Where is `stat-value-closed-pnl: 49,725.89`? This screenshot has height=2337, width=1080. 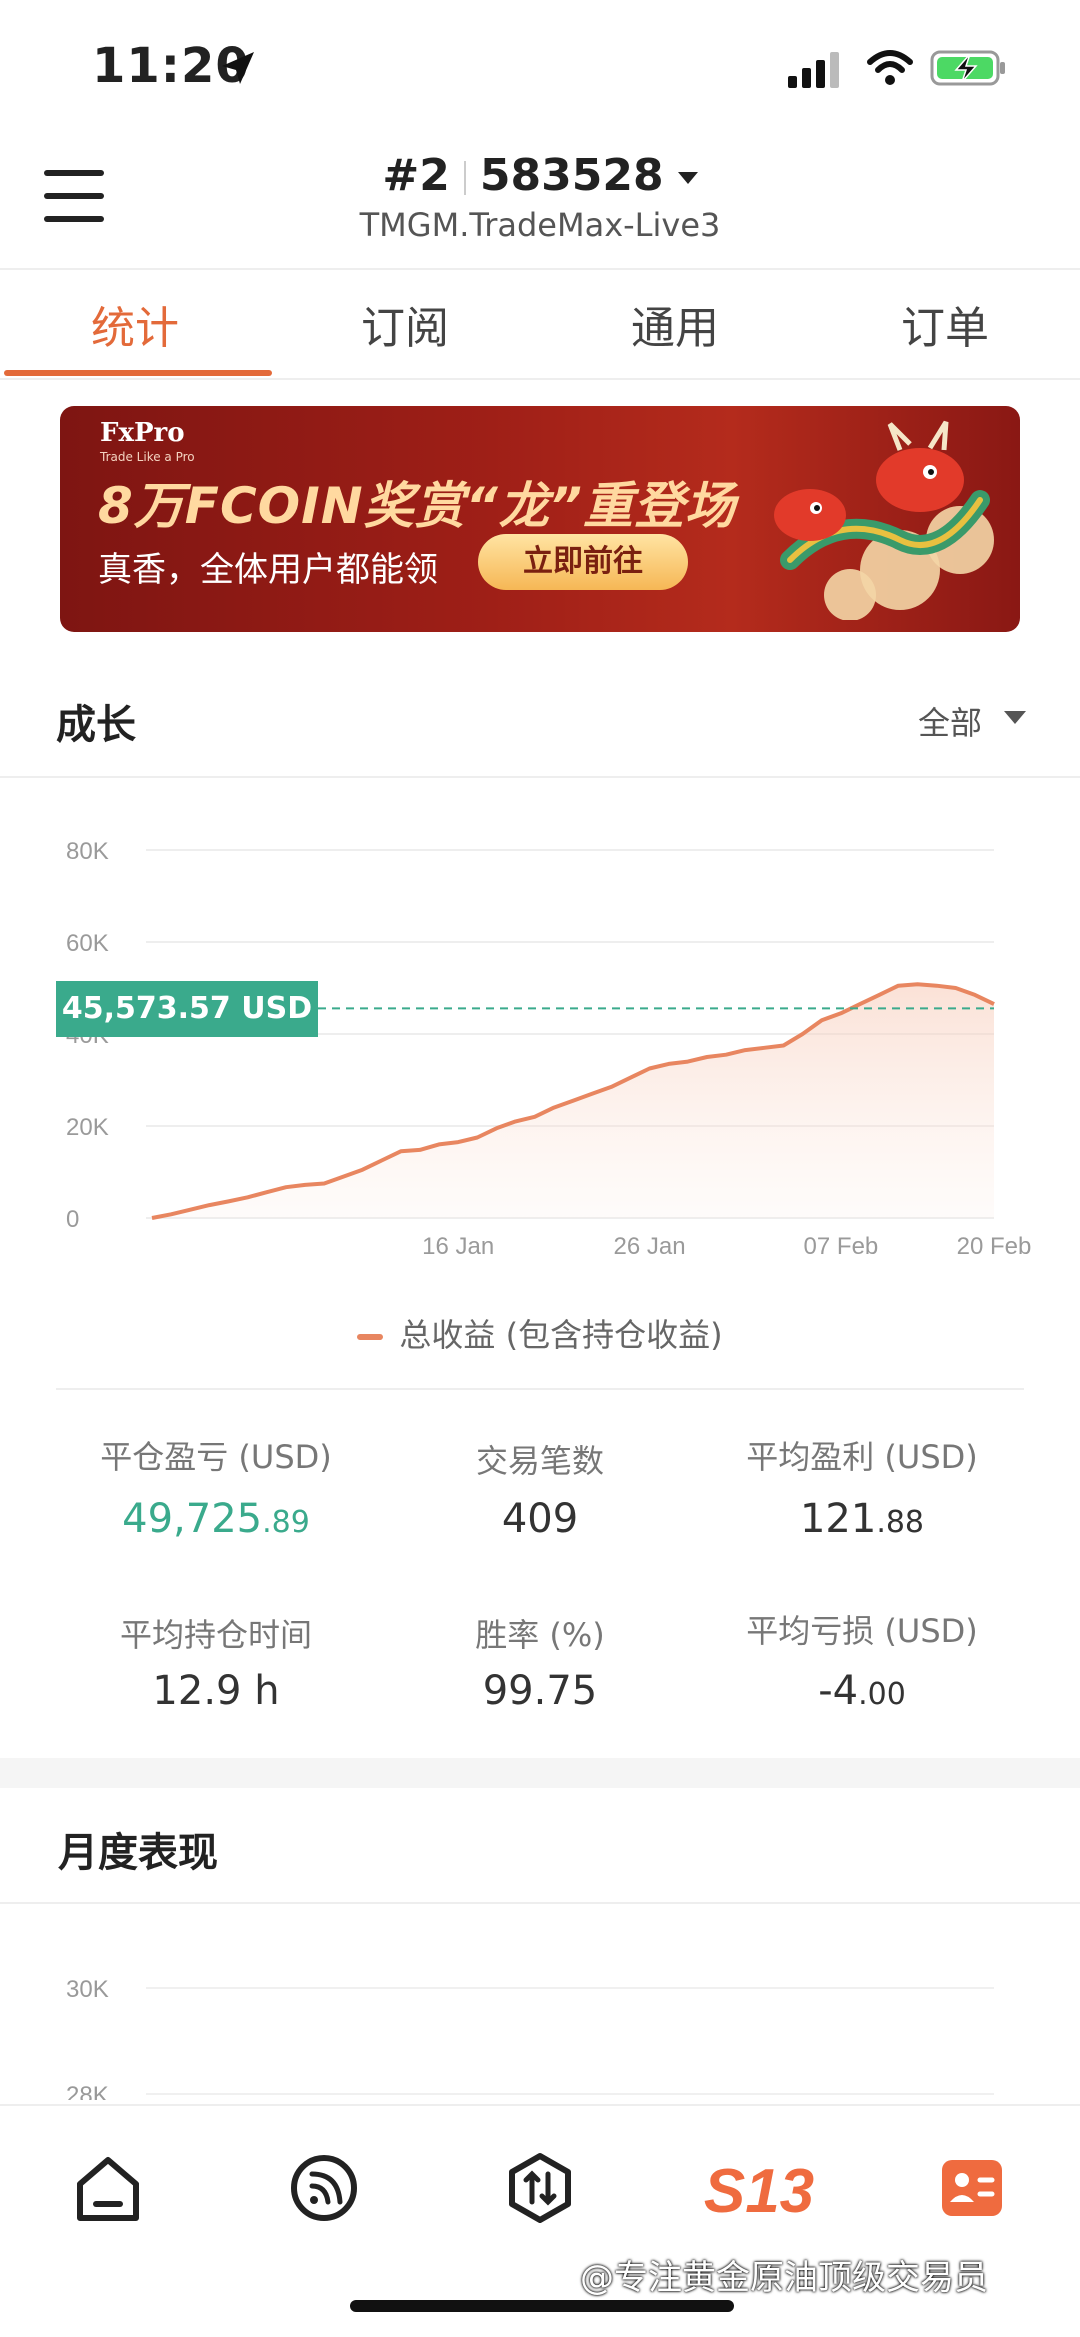
stat-value-closed-pnl: 49,725.89 is located at coordinates (216, 1519).